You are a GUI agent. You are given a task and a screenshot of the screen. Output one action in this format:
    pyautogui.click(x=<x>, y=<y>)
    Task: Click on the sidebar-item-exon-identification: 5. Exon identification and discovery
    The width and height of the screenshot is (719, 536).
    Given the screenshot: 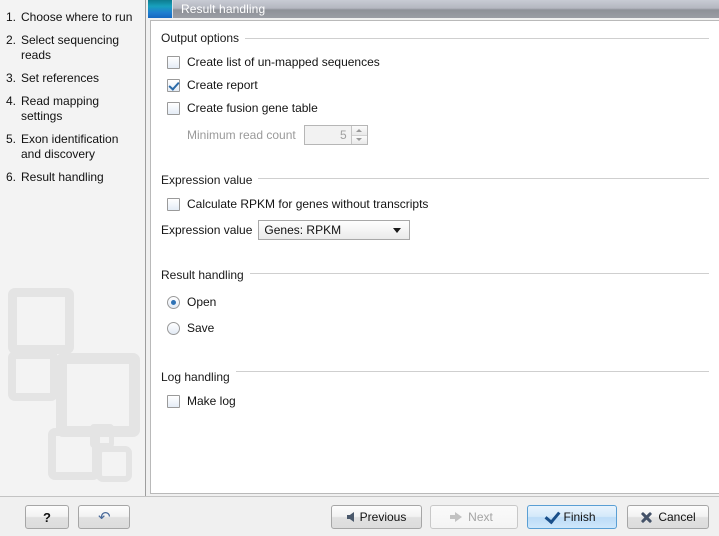 What is the action you would take?
    pyautogui.click(x=72, y=147)
    